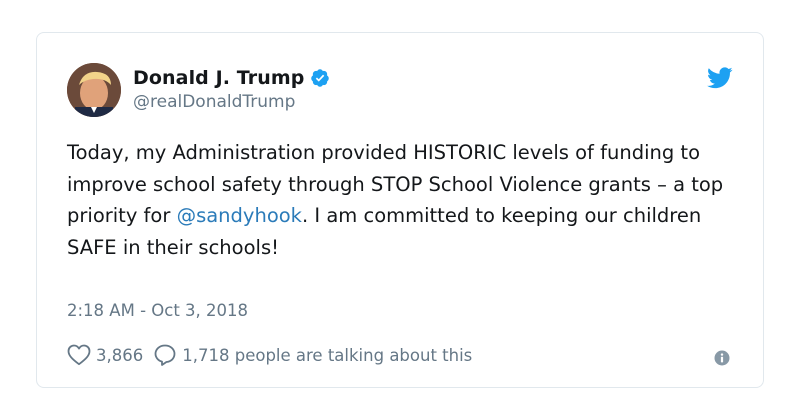 This screenshot has width=799, height=420. What do you see at coordinates (79, 355) in the screenshot?
I see `heart-icon` at bounding box center [79, 355].